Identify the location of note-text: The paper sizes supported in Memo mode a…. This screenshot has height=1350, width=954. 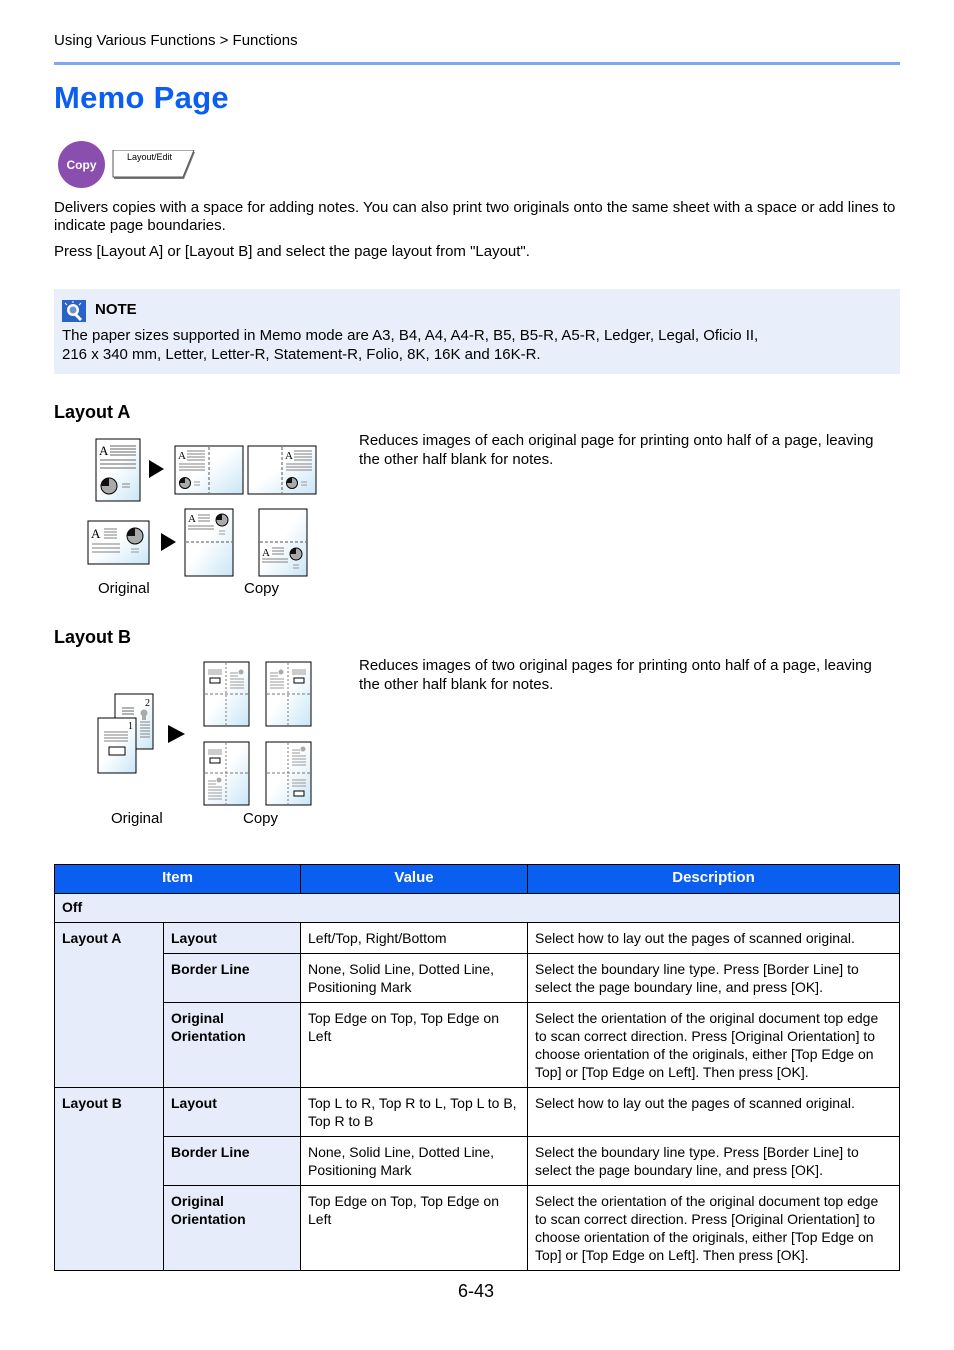
(462, 345).